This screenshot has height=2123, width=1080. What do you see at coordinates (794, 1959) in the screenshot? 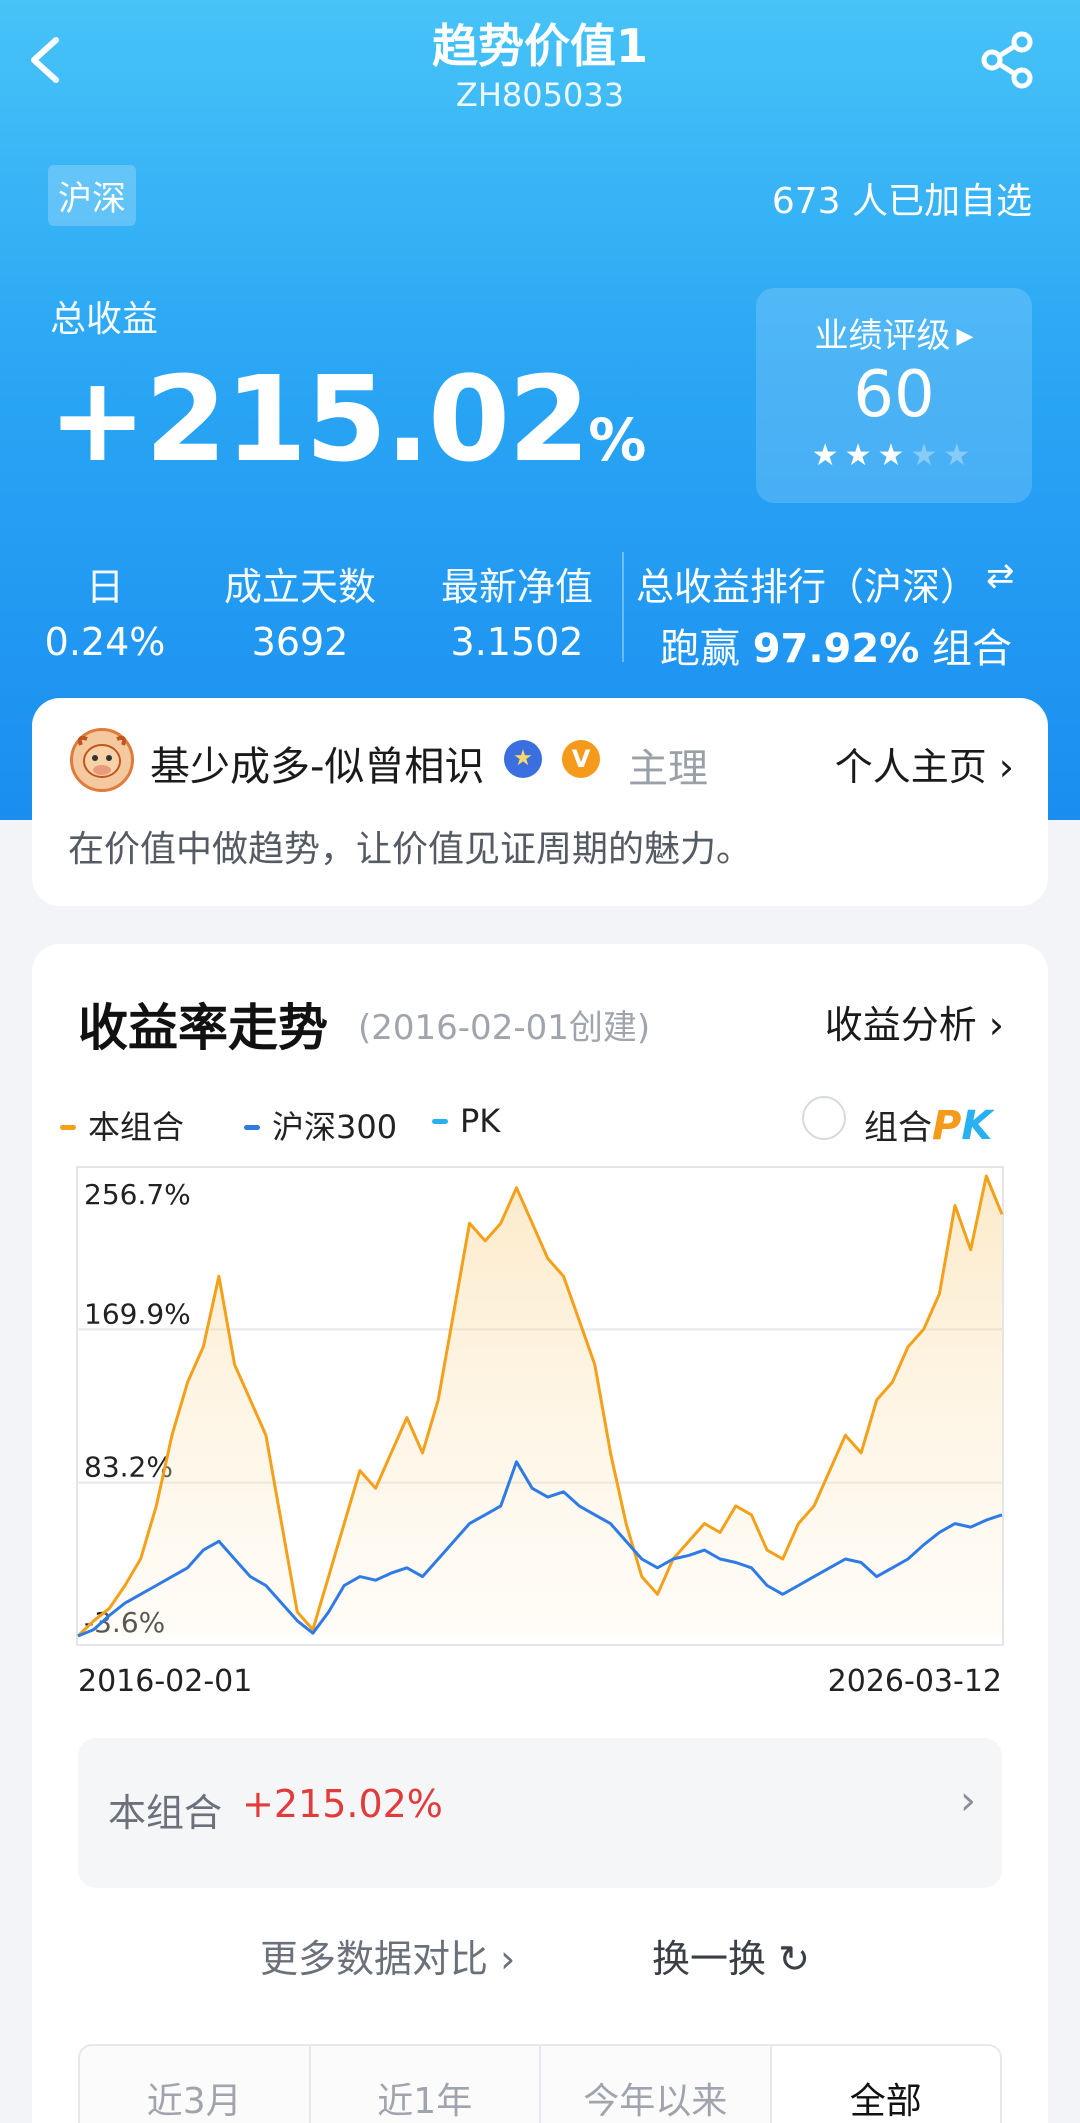
I see `refresh-icon: ↻` at bounding box center [794, 1959].